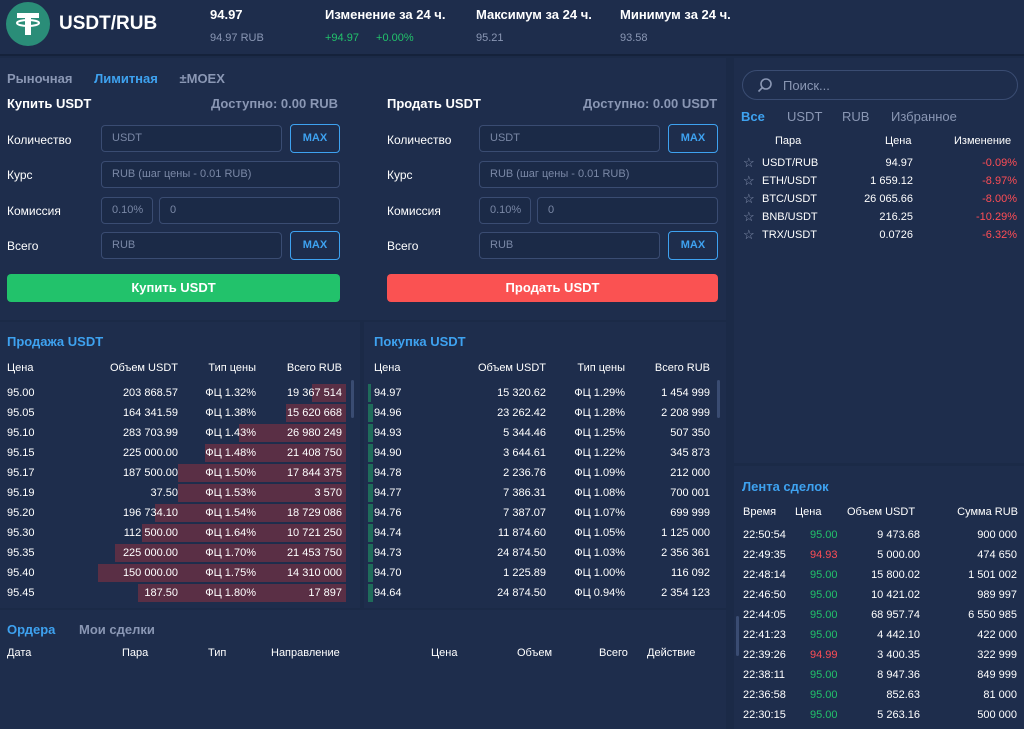  What do you see at coordinates (19, 653) in the screenshot?
I see `orders-col-date: Дата` at bounding box center [19, 653].